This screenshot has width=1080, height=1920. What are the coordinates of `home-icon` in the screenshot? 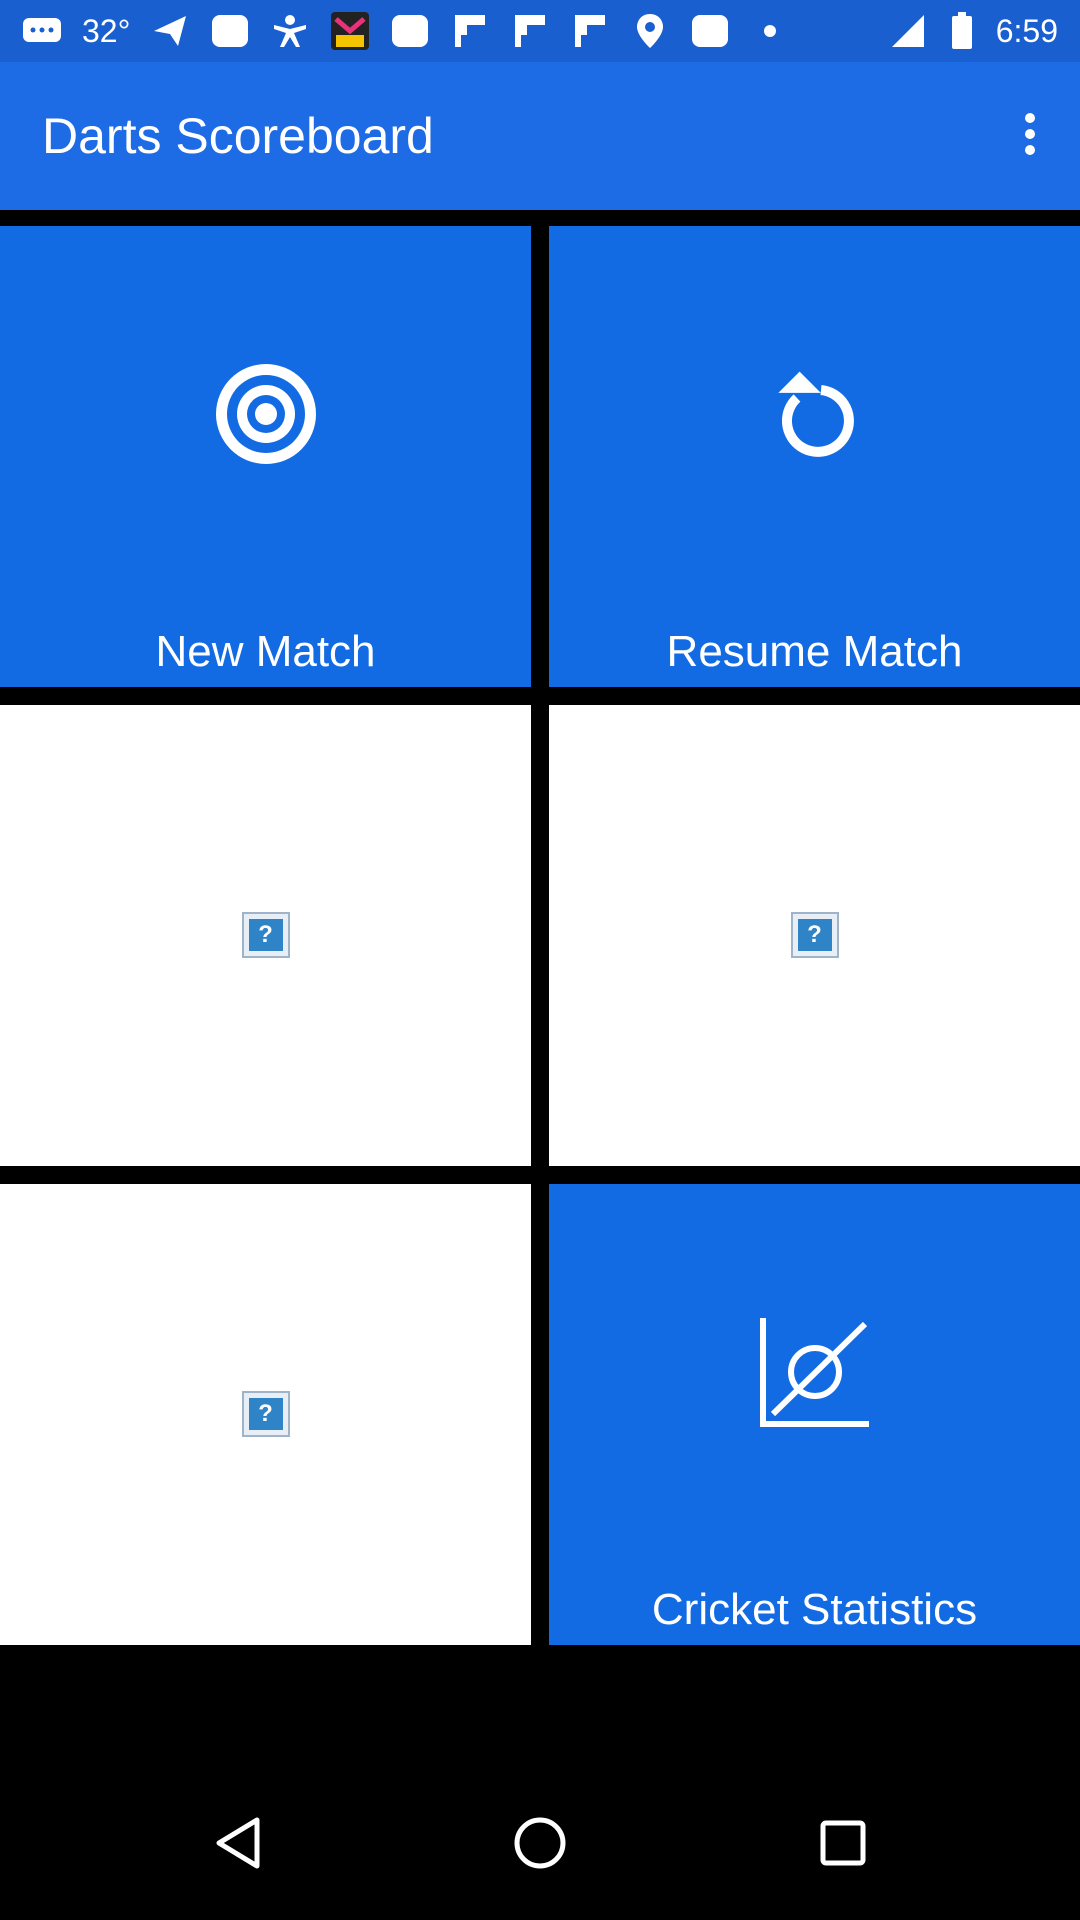 It's located at (540, 1845).